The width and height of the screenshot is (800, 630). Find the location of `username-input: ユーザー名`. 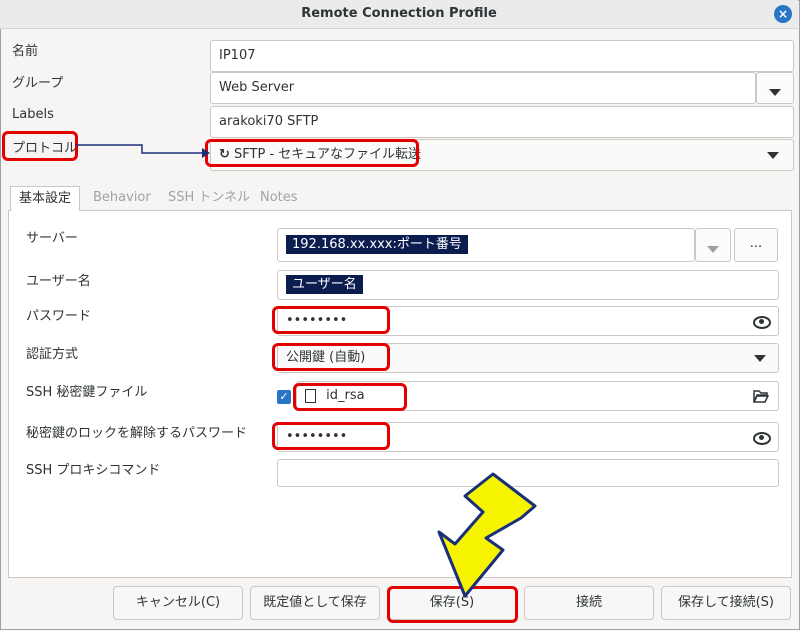

username-input: ユーザー名 is located at coordinates (528, 285).